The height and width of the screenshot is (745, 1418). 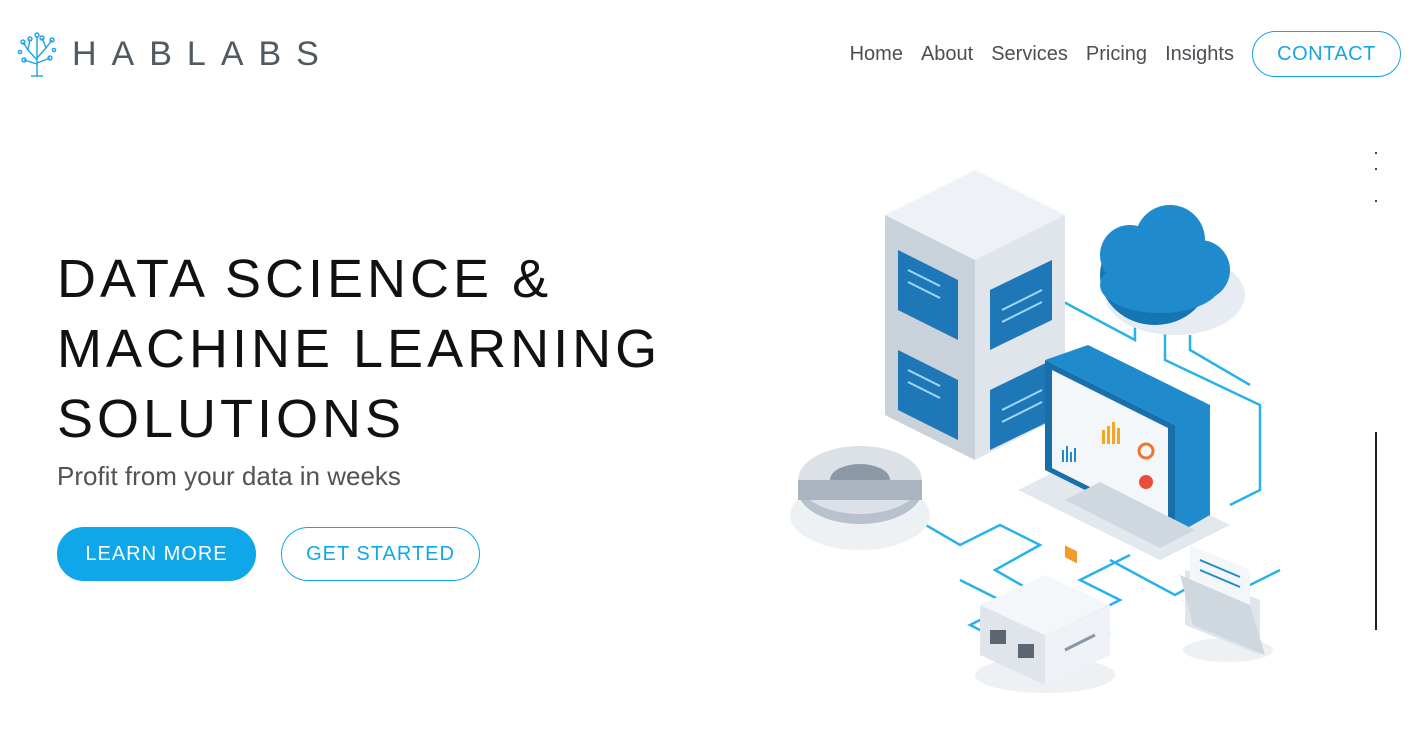 What do you see at coordinates (1226, 603) in the screenshot?
I see `folder-icon` at bounding box center [1226, 603].